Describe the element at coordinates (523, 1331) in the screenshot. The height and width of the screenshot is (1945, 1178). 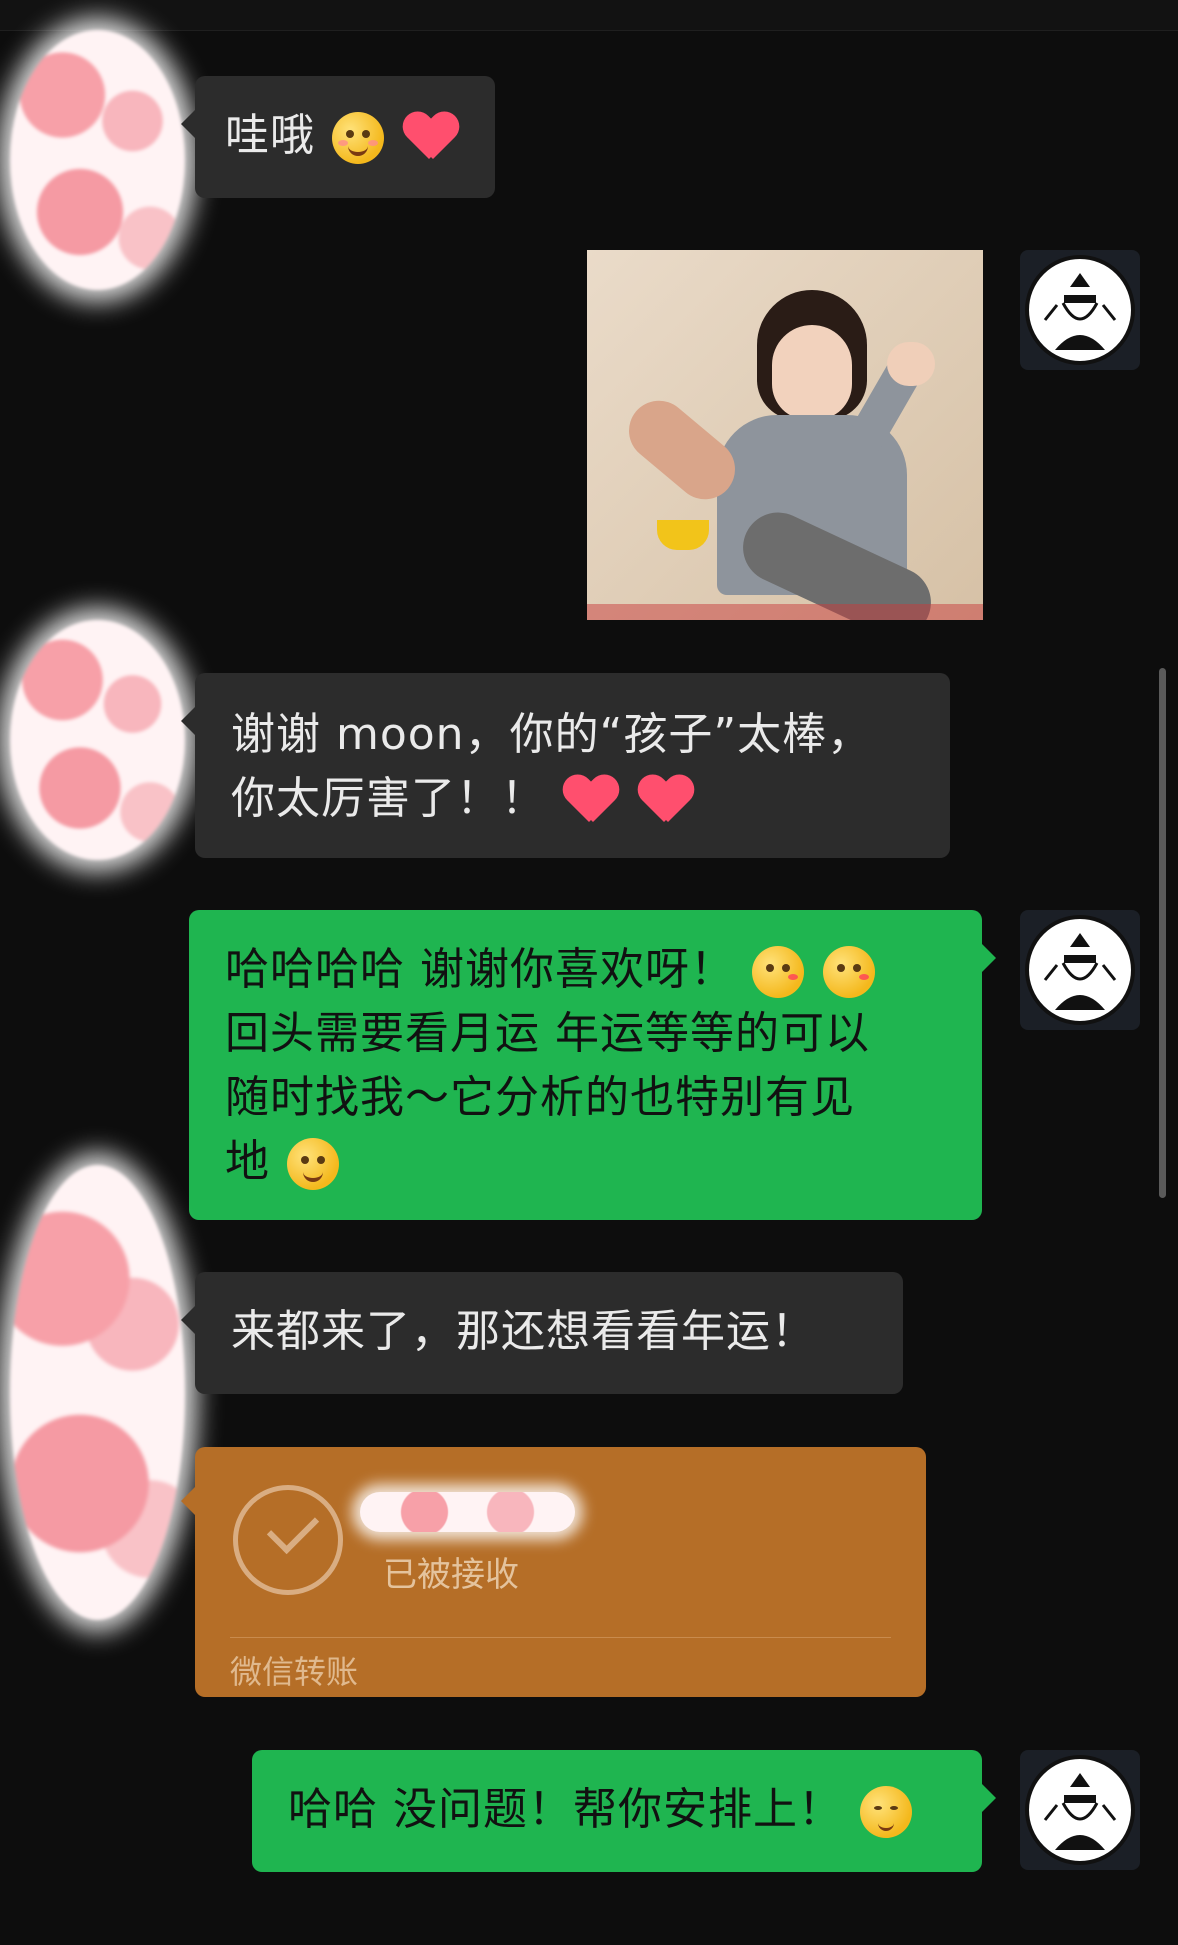
I see `message-text: 来都来了，那还想看看年运！` at that location.